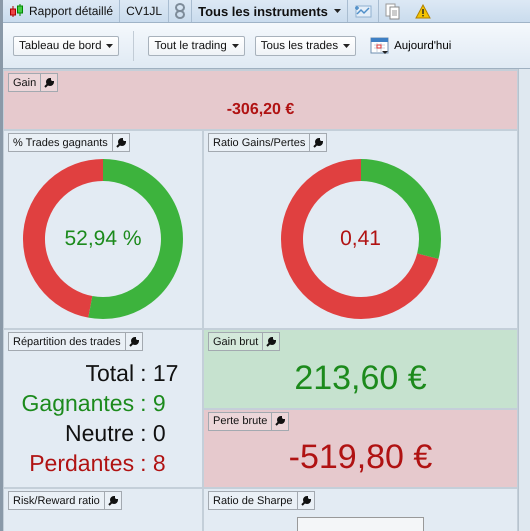 This screenshot has width=530, height=531. Describe the element at coordinates (253, 501) in the screenshot. I see `panel-title: Ratio de Sharpe` at that location.